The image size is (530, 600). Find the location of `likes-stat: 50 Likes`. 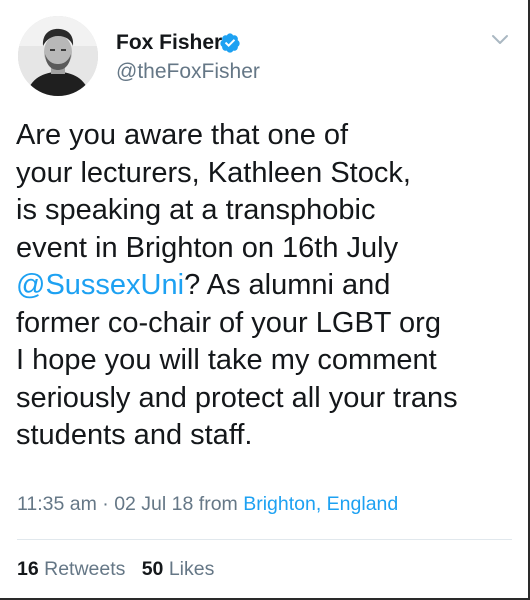

likes-stat: 50 Likes is located at coordinates (178, 569).